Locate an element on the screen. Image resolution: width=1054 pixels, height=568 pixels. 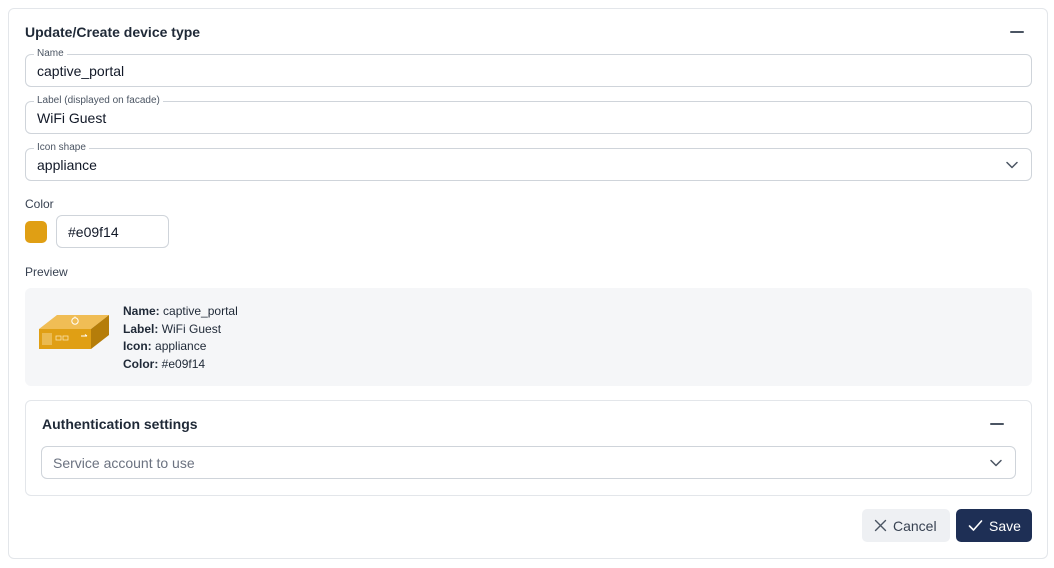
label-field-legend: Label (displayed on facade) is located at coordinates (98, 101).